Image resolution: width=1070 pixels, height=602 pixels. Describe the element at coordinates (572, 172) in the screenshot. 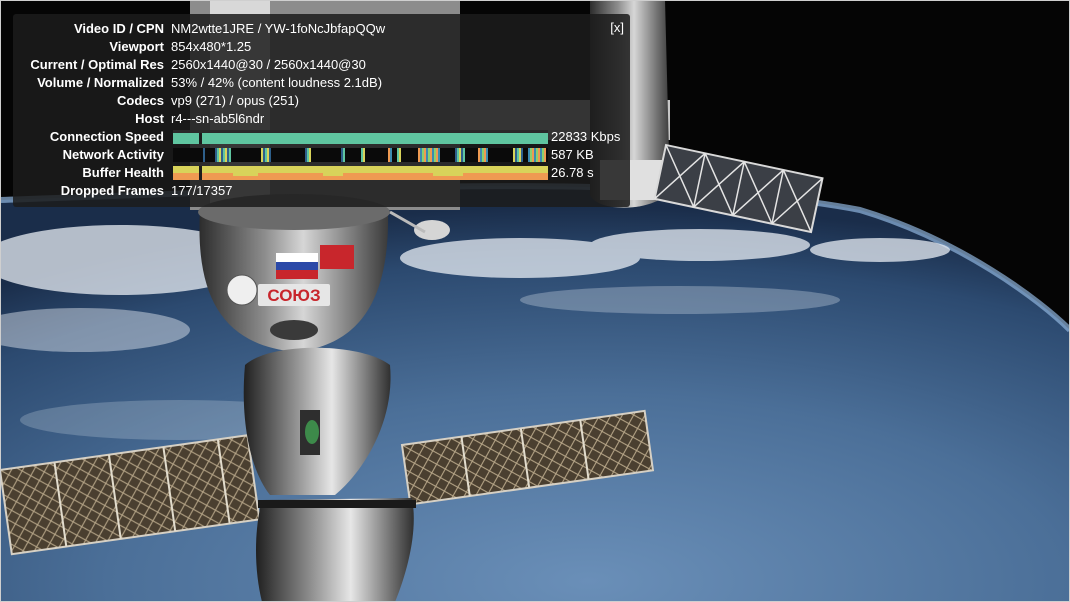

I see `stats-value: 26.78 s` at that location.